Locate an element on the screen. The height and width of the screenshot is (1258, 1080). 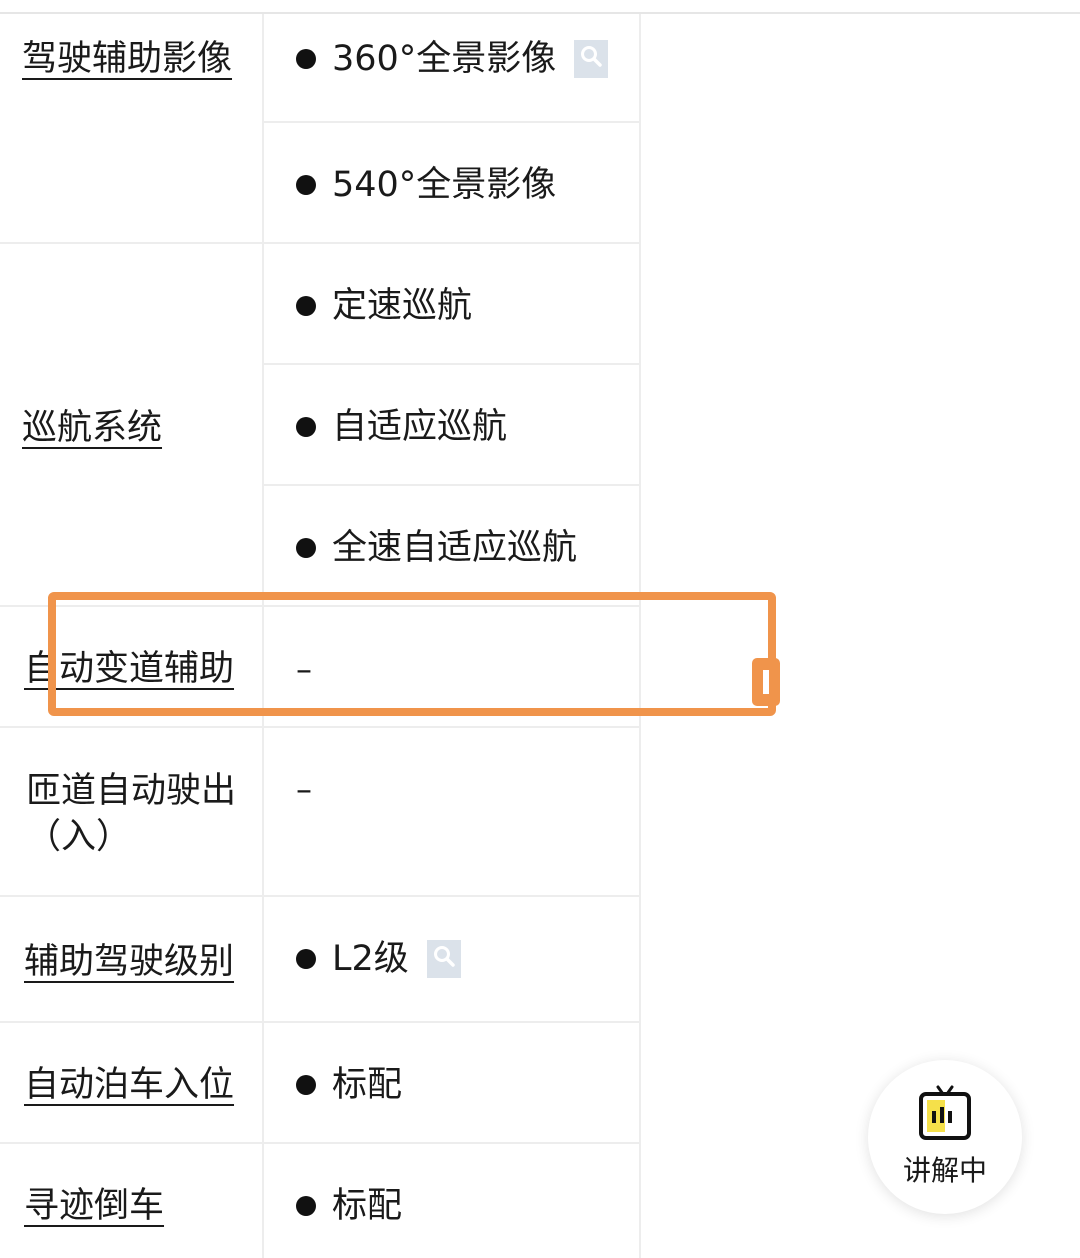
list-item: 自适应巡航 is located at coordinates (401, 427).